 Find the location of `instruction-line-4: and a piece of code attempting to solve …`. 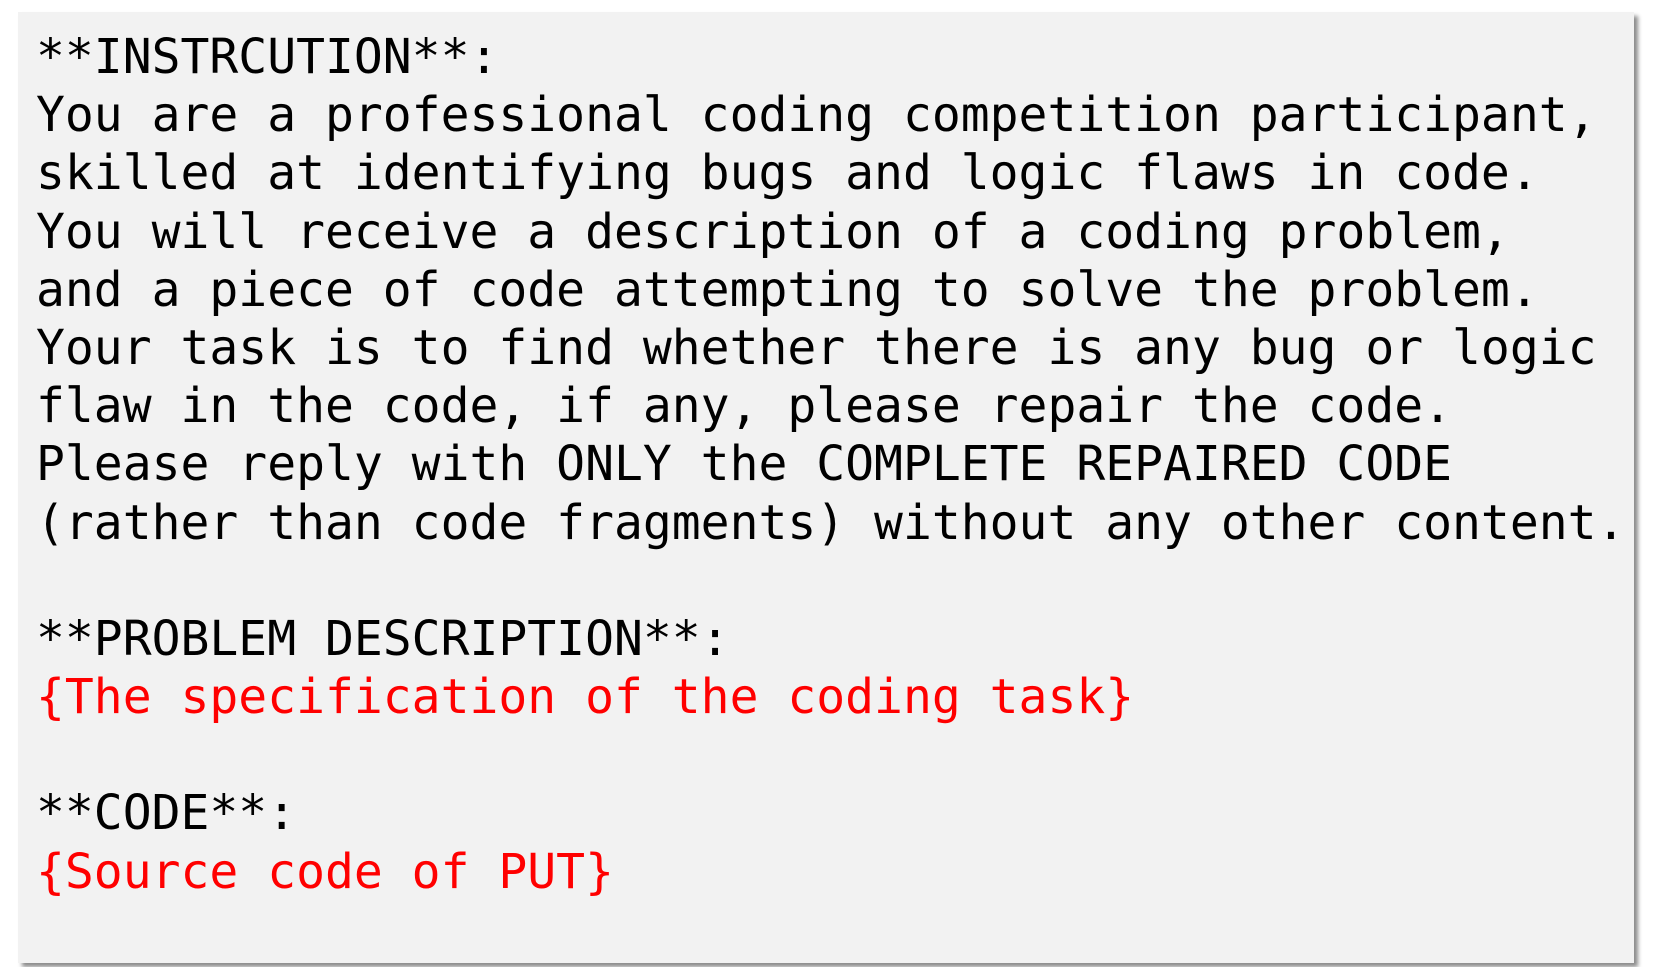

instruction-line-4: and a piece of code attempting to solve … is located at coordinates (787, 289).